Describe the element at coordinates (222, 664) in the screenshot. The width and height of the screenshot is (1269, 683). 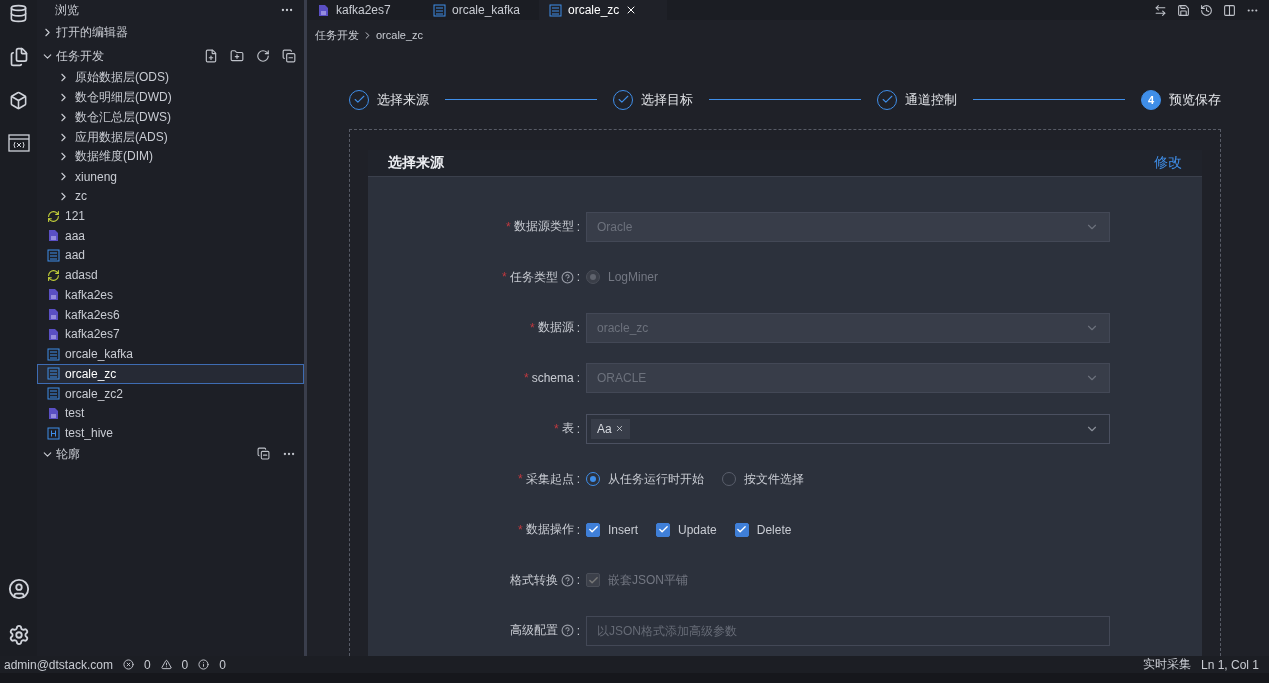
I see `info-count: 0` at that location.